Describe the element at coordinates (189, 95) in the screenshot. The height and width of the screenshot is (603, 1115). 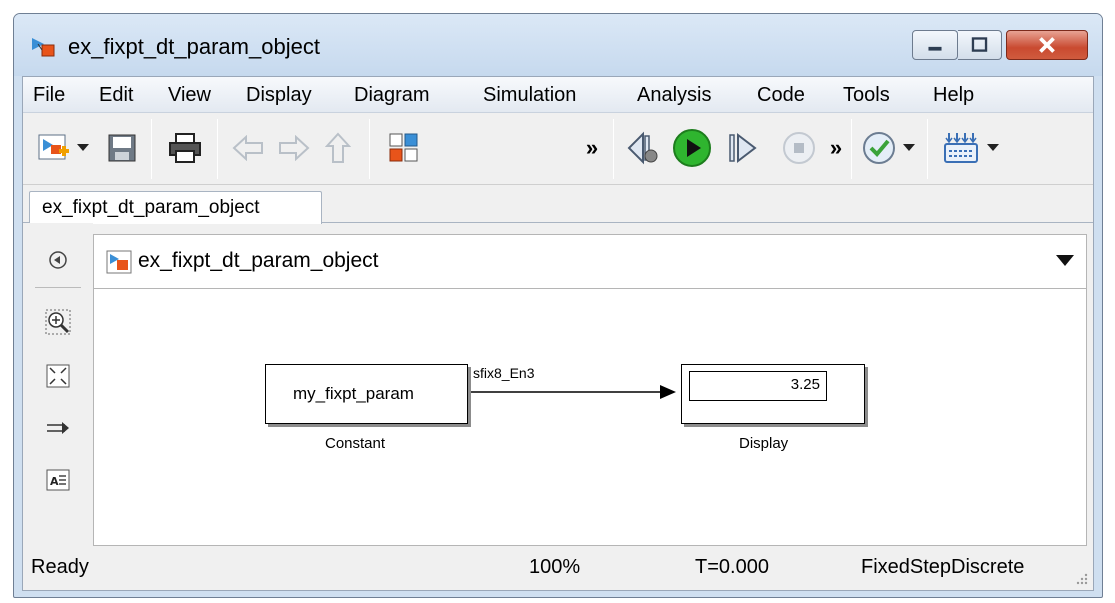
I see `menu-view: View` at that location.